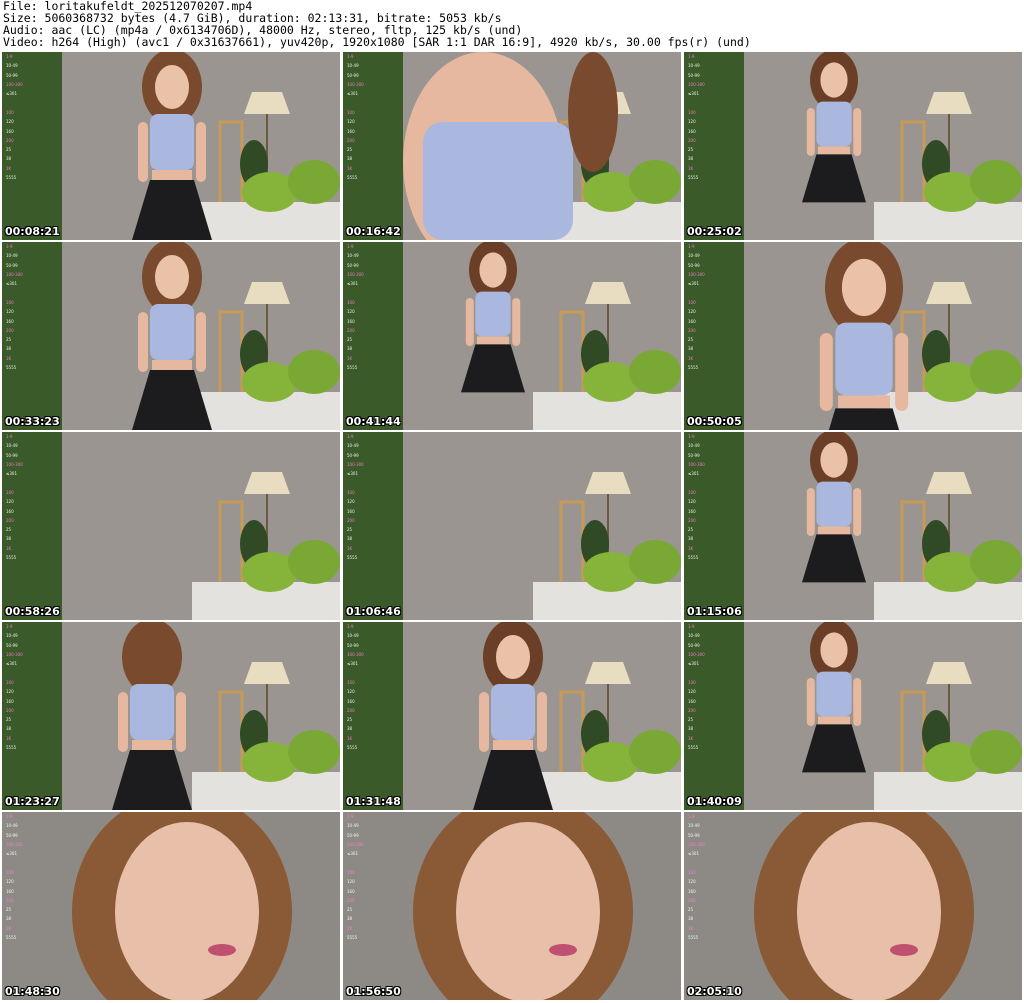  What do you see at coordinates (32, 231) in the screenshot?
I see `thumbnail-timestamp: 00:08:21` at bounding box center [32, 231].